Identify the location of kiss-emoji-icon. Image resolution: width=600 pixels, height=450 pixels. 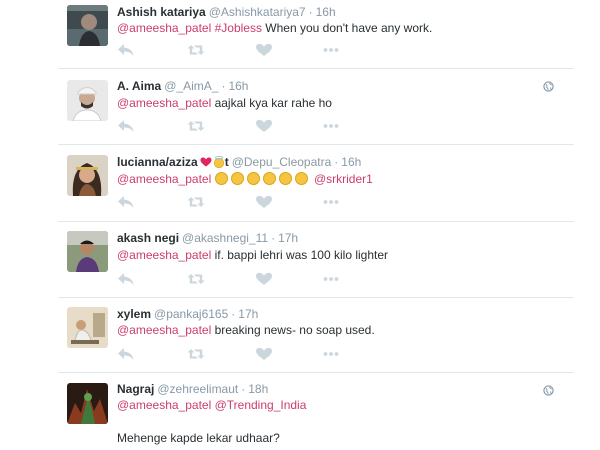
(206, 162).